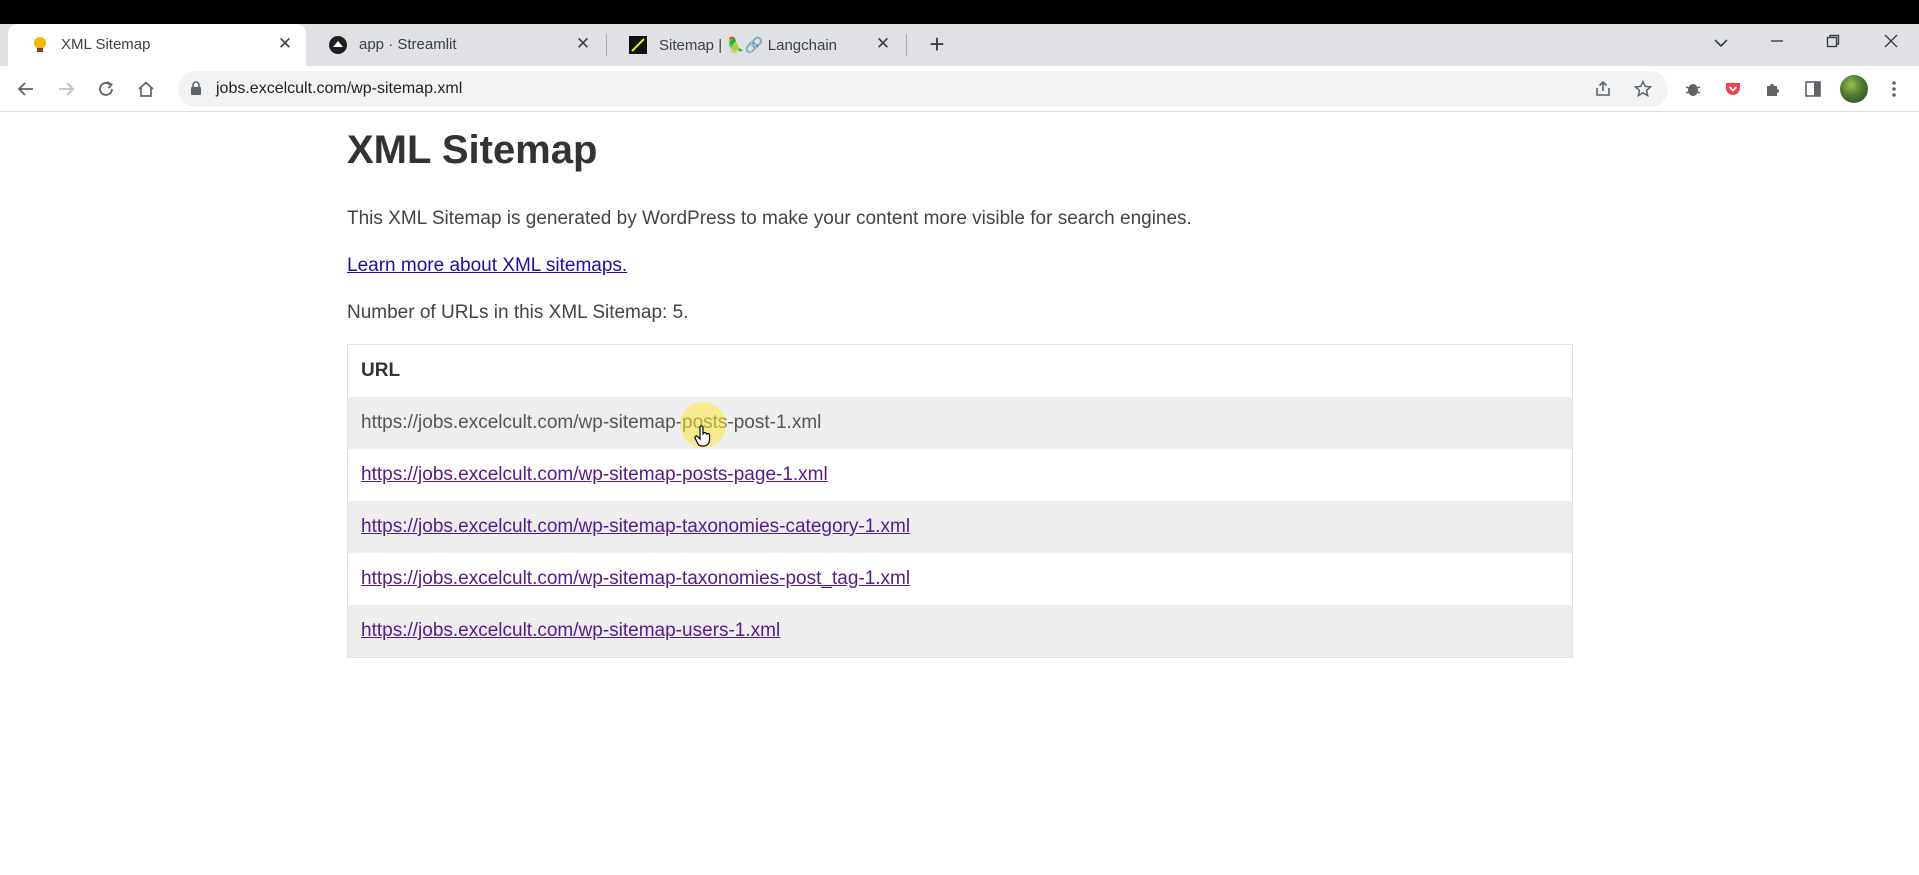 This screenshot has width=1919, height=875. What do you see at coordinates (1733, 89) in the screenshot?
I see `pocket-icon` at bounding box center [1733, 89].